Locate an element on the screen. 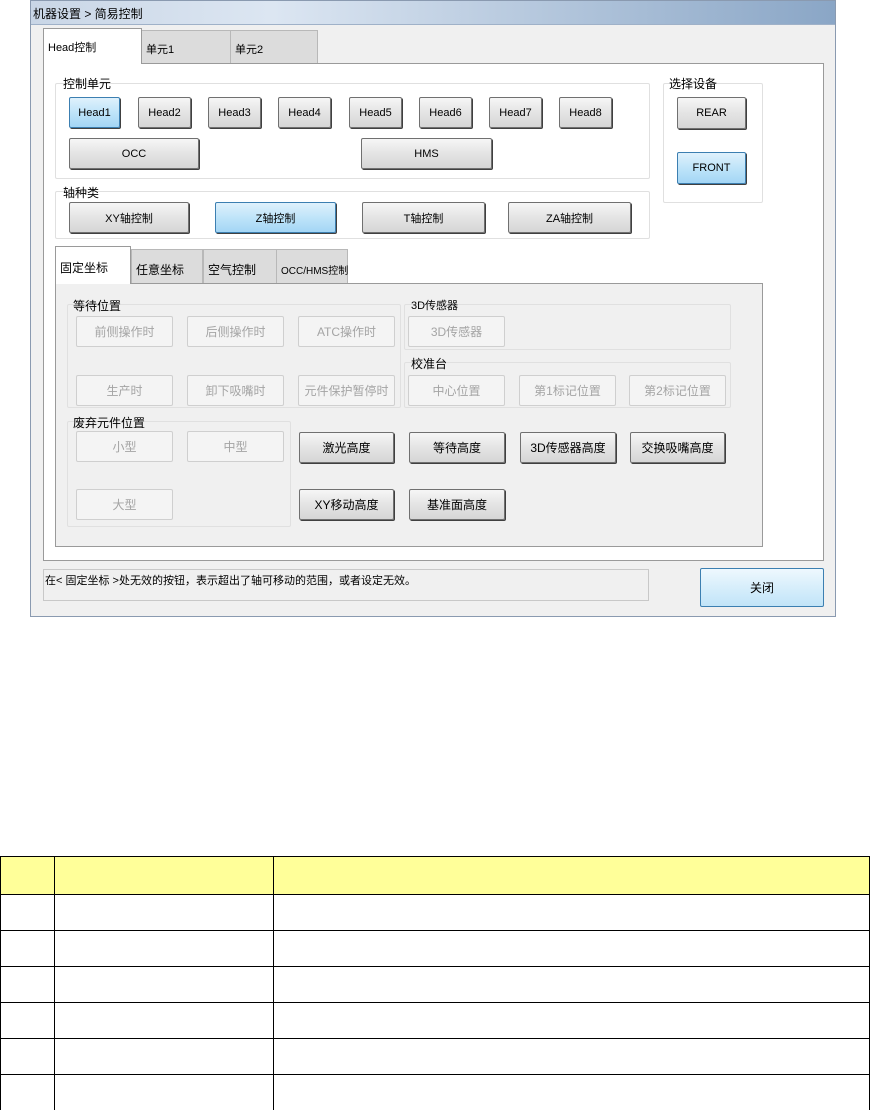 This screenshot has height=1110, width=870. za-axis-control-button: ZA轴控制 is located at coordinates (569, 217).